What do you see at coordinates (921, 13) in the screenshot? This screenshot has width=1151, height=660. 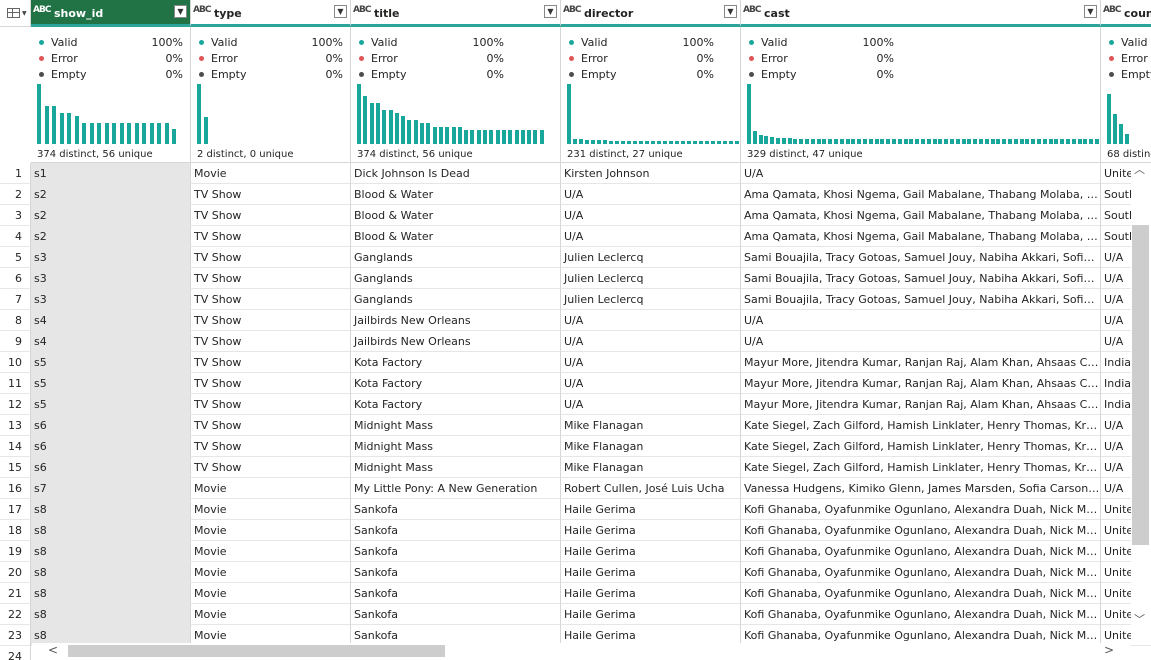 I see `column-header-cast: ABC cast ▼` at bounding box center [921, 13].